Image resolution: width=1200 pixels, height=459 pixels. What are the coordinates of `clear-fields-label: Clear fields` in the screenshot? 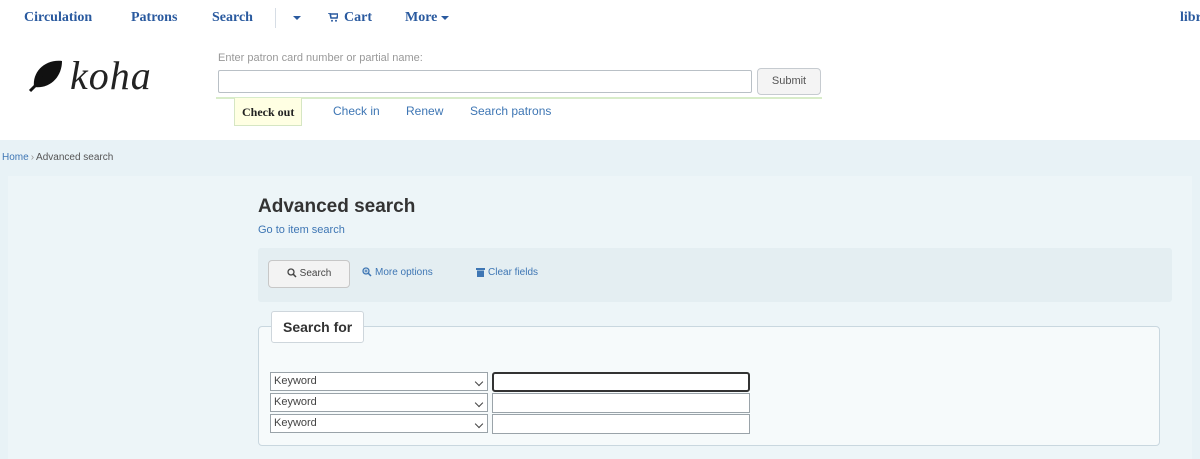 It's located at (513, 272).